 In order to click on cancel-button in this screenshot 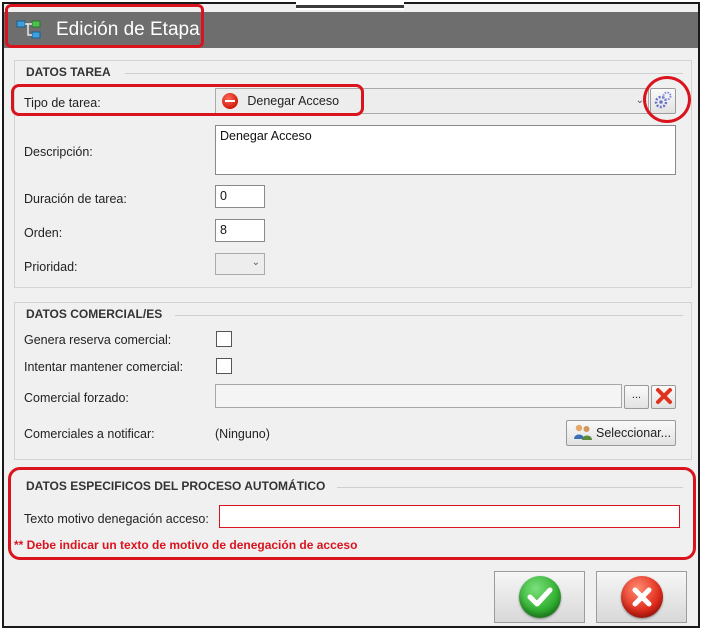, I will do `click(641, 597)`.